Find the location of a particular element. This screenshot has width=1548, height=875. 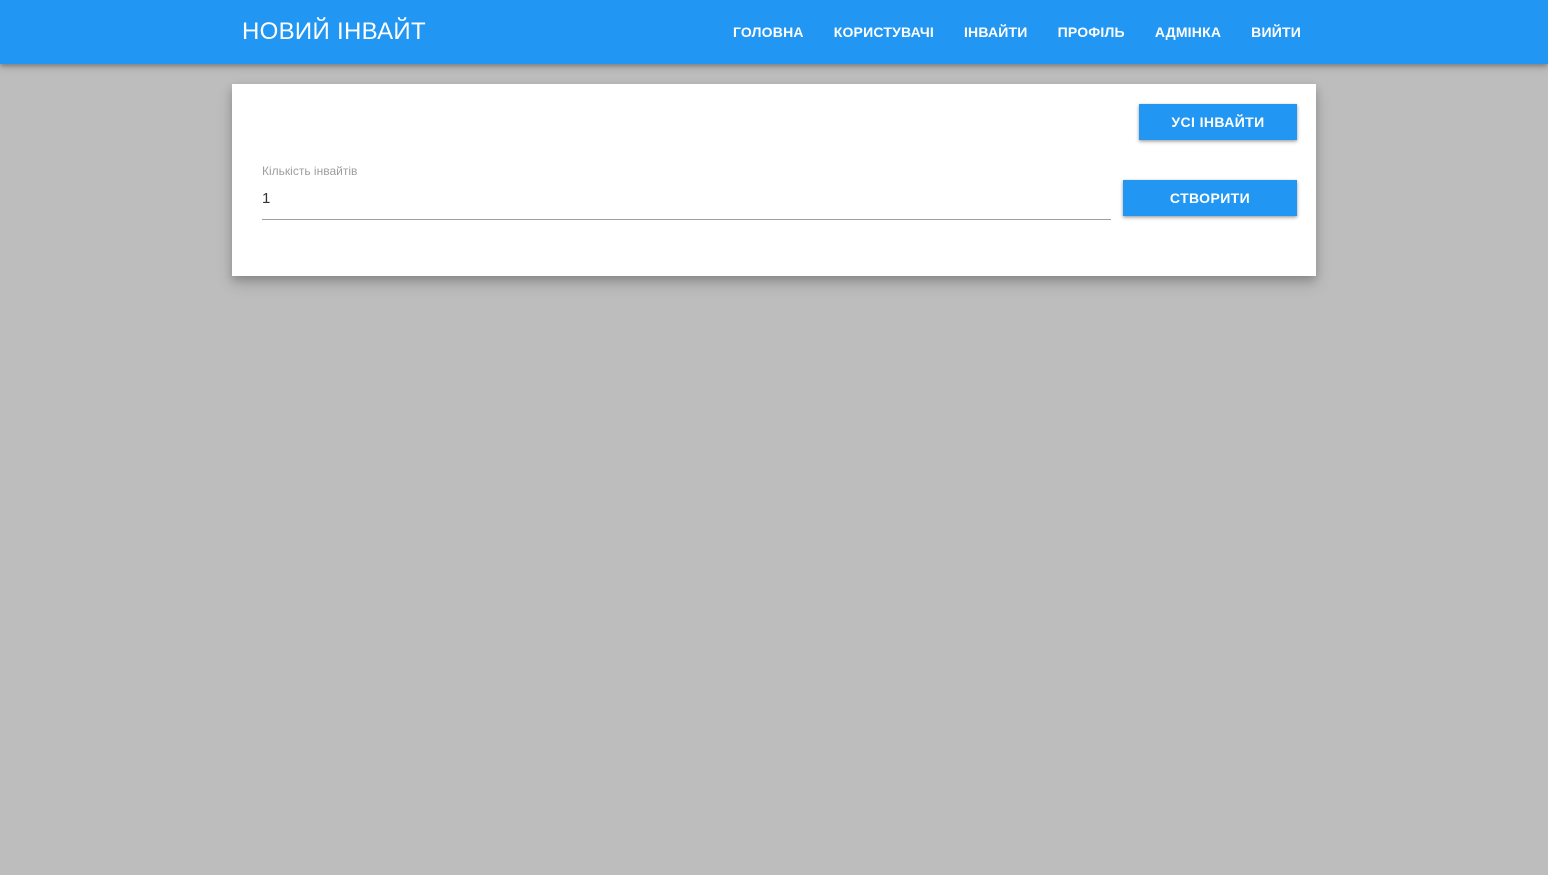

invite-count-field: Кількість інвайтів is located at coordinates (686, 191).